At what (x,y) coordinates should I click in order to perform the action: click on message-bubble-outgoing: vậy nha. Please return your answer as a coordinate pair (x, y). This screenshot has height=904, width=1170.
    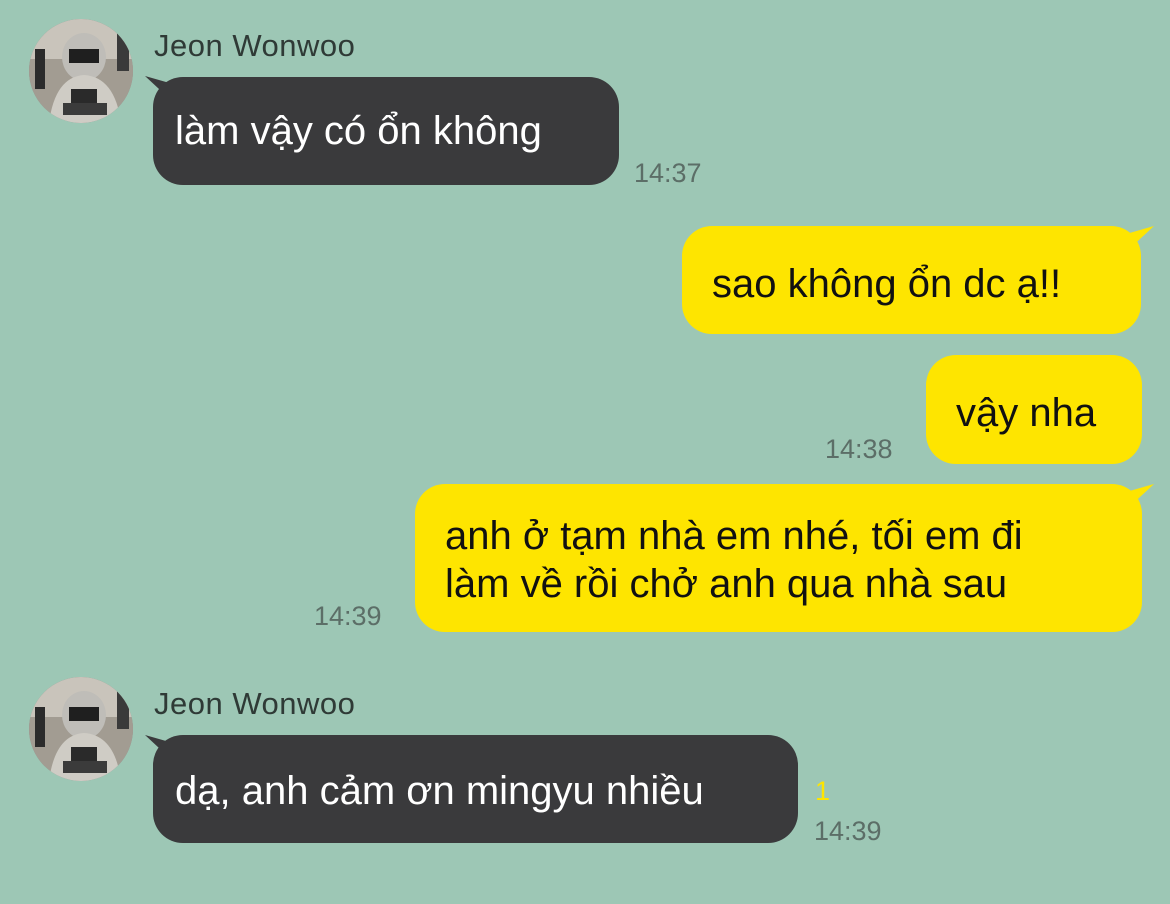
    Looking at the image, I should click on (1034, 409).